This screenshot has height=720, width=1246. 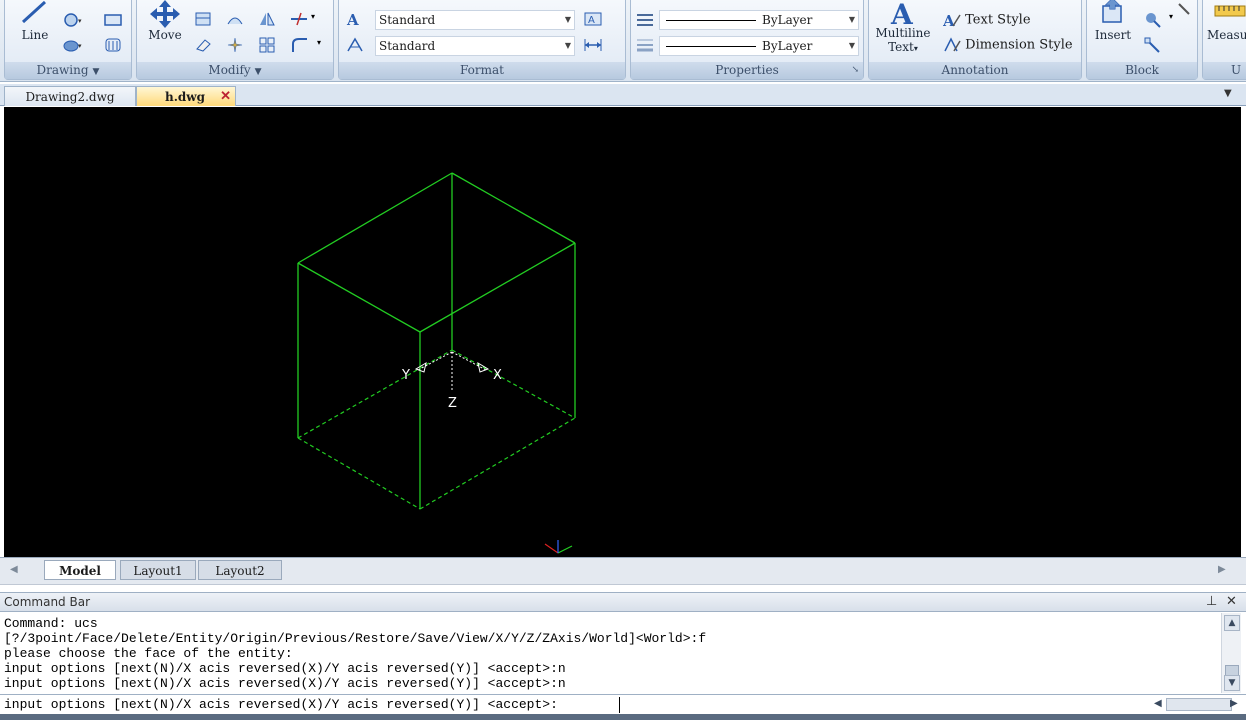 What do you see at coordinates (299, 45) in the screenshot?
I see `fillet-icon` at bounding box center [299, 45].